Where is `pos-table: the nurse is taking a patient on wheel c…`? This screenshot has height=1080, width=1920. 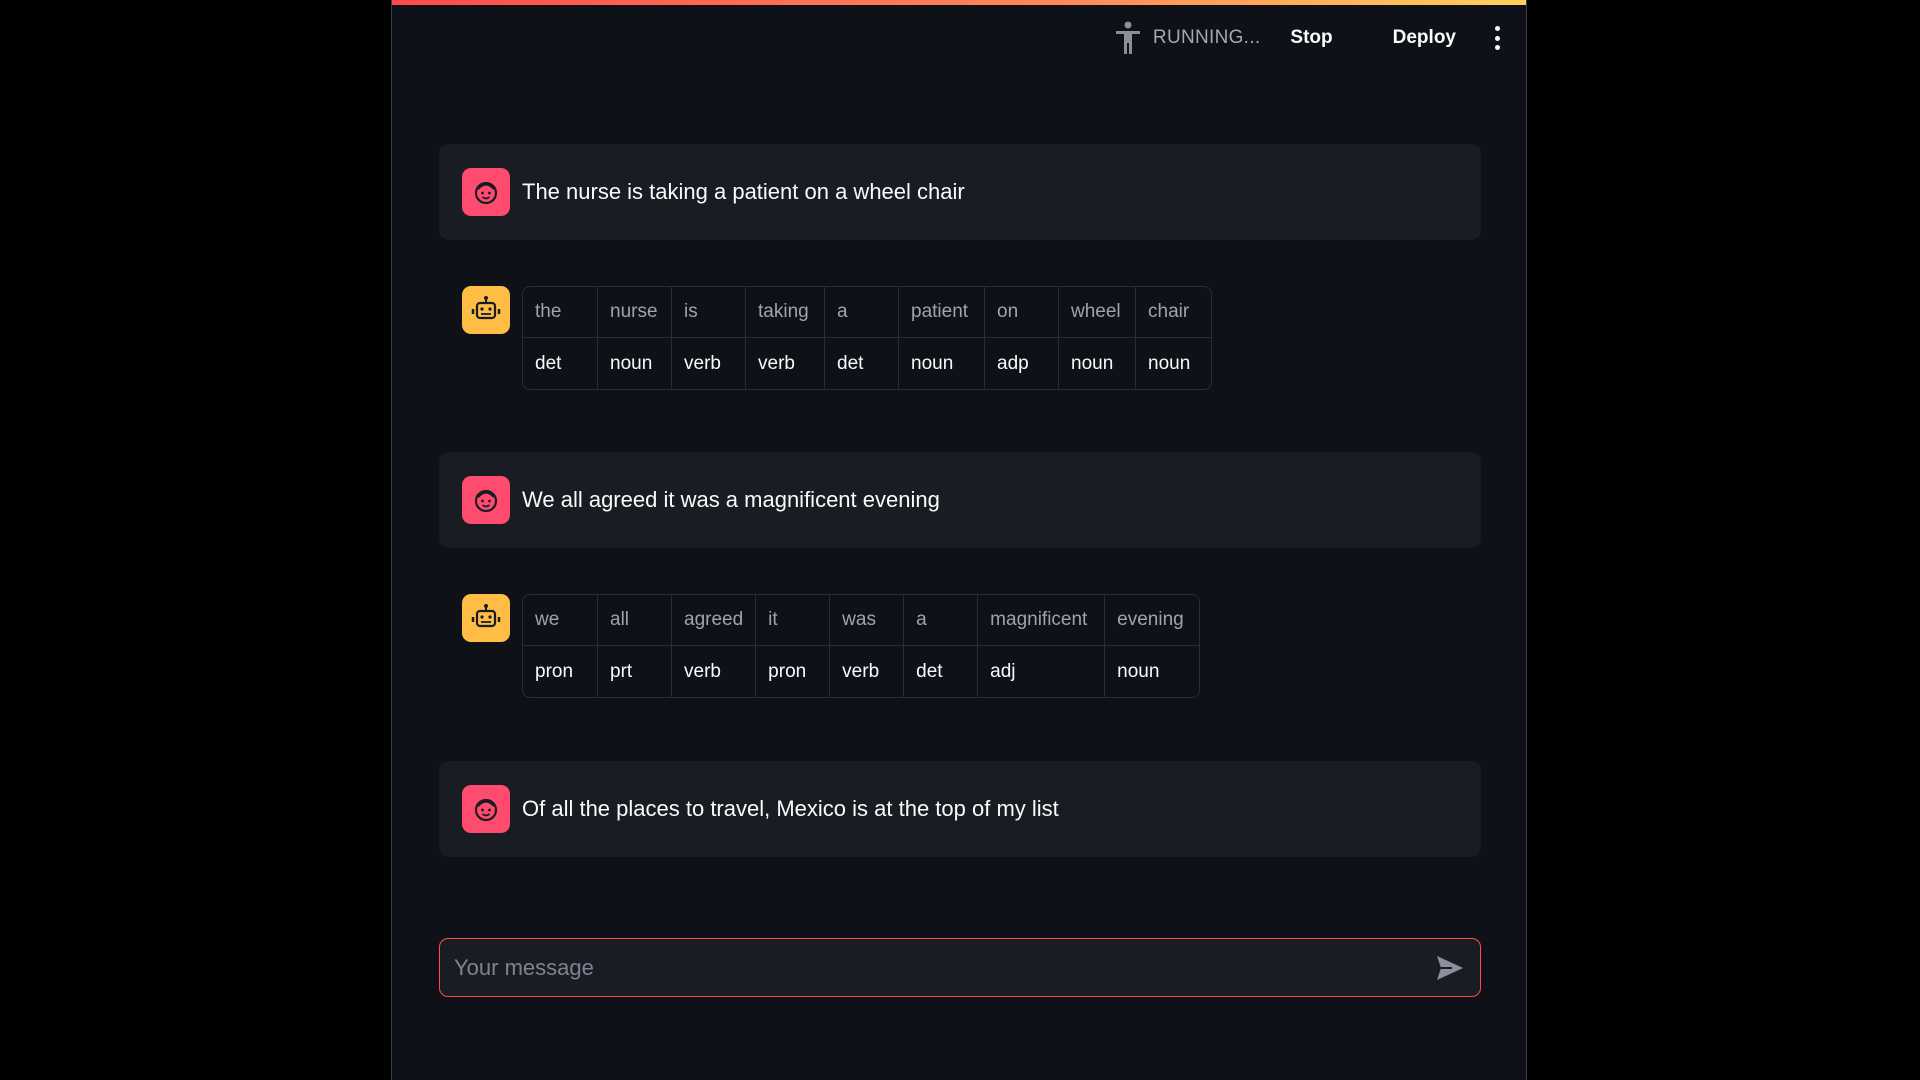 pos-table: the nurse is taking a patient on wheel c… is located at coordinates (867, 338).